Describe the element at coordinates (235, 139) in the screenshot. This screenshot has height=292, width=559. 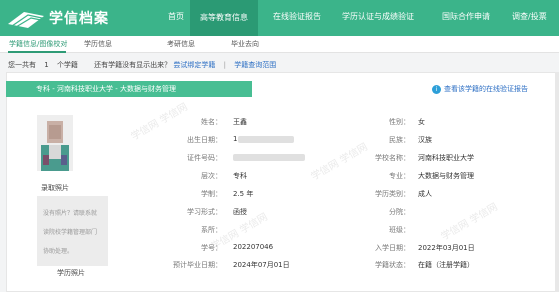
I see `birth-date-value: 1` at that location.